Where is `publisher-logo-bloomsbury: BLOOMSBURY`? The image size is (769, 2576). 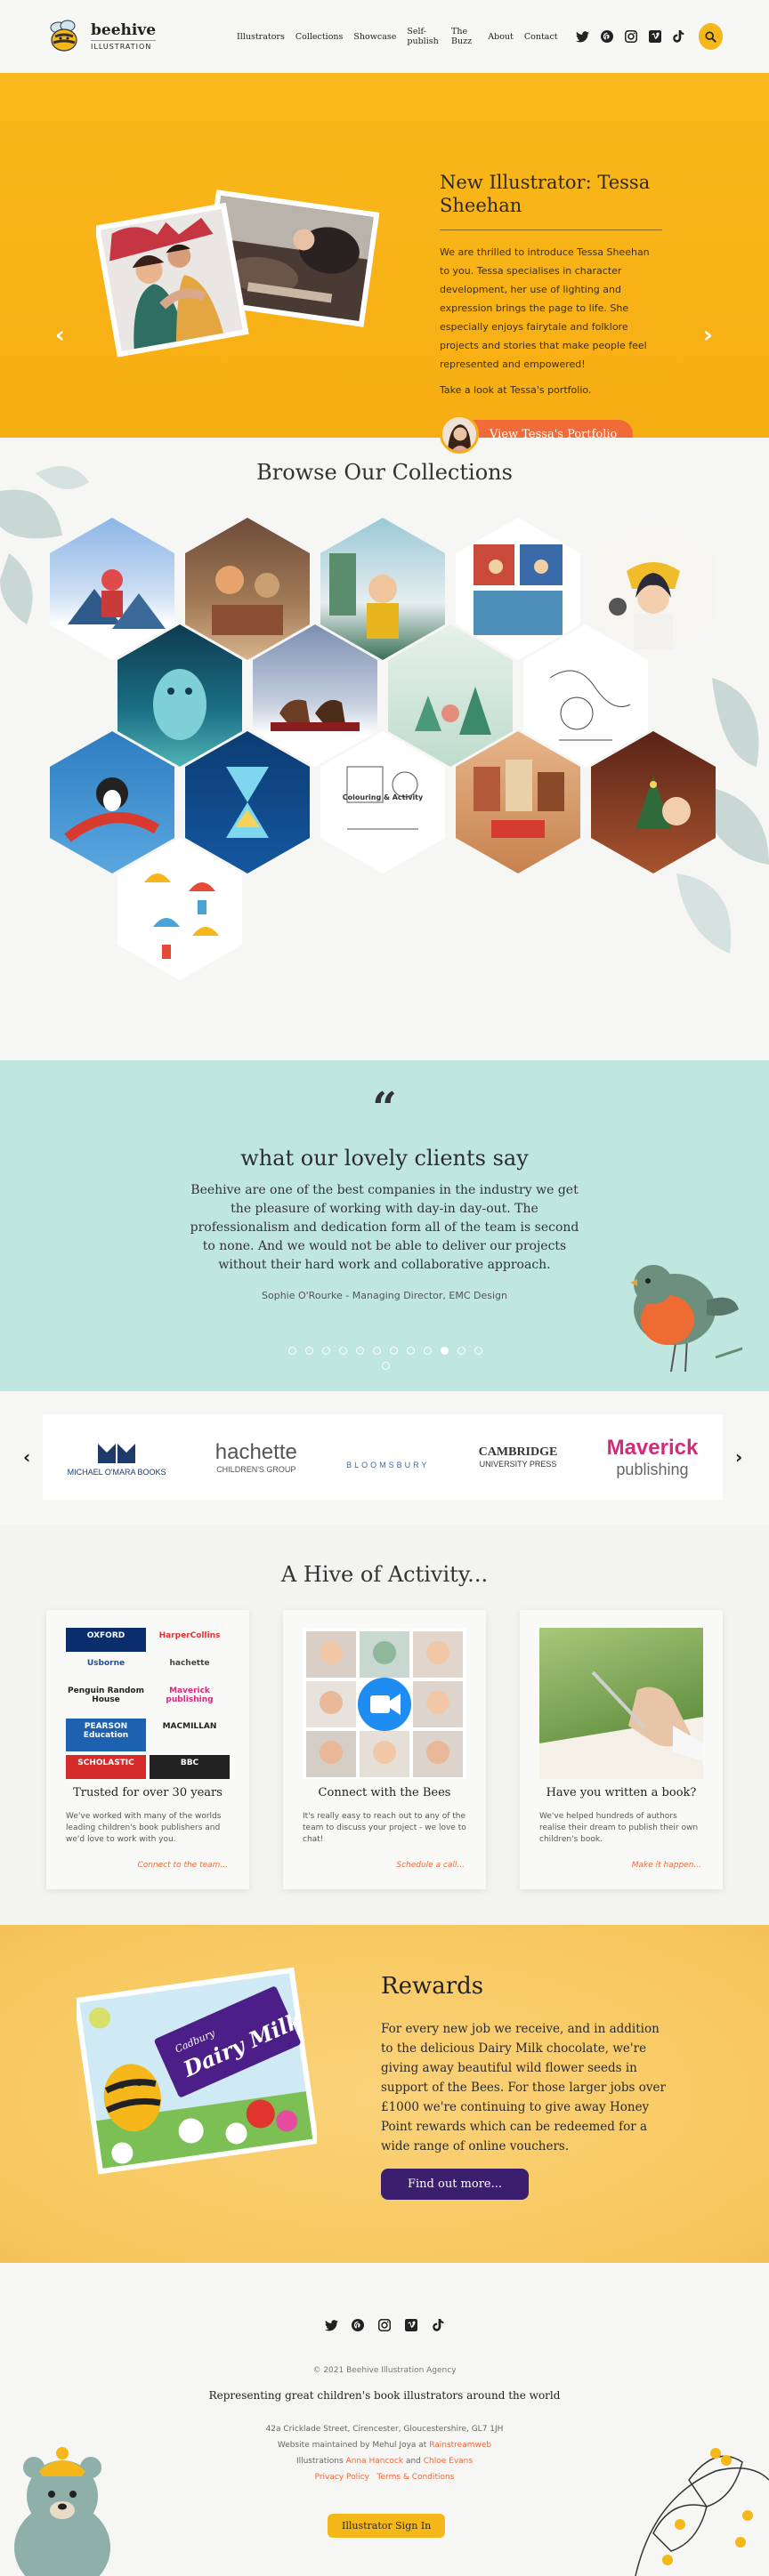 publisher-logo-bloomsbury: BLOOMSBURY is located at coordinates (387, 1457).